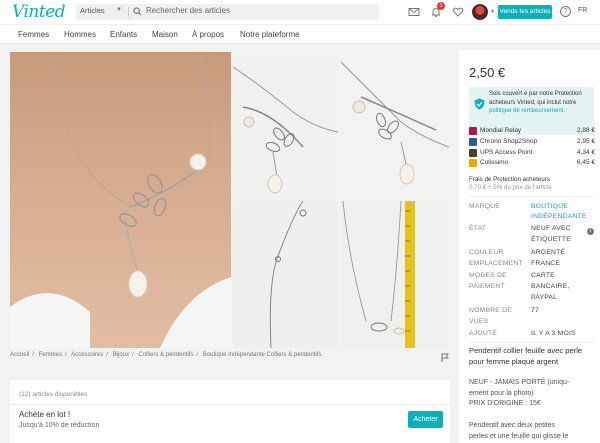 The width and height of the screenshot is (600, 443). I want to click on nav-item-femmes: Femmes, so click(33, 34).